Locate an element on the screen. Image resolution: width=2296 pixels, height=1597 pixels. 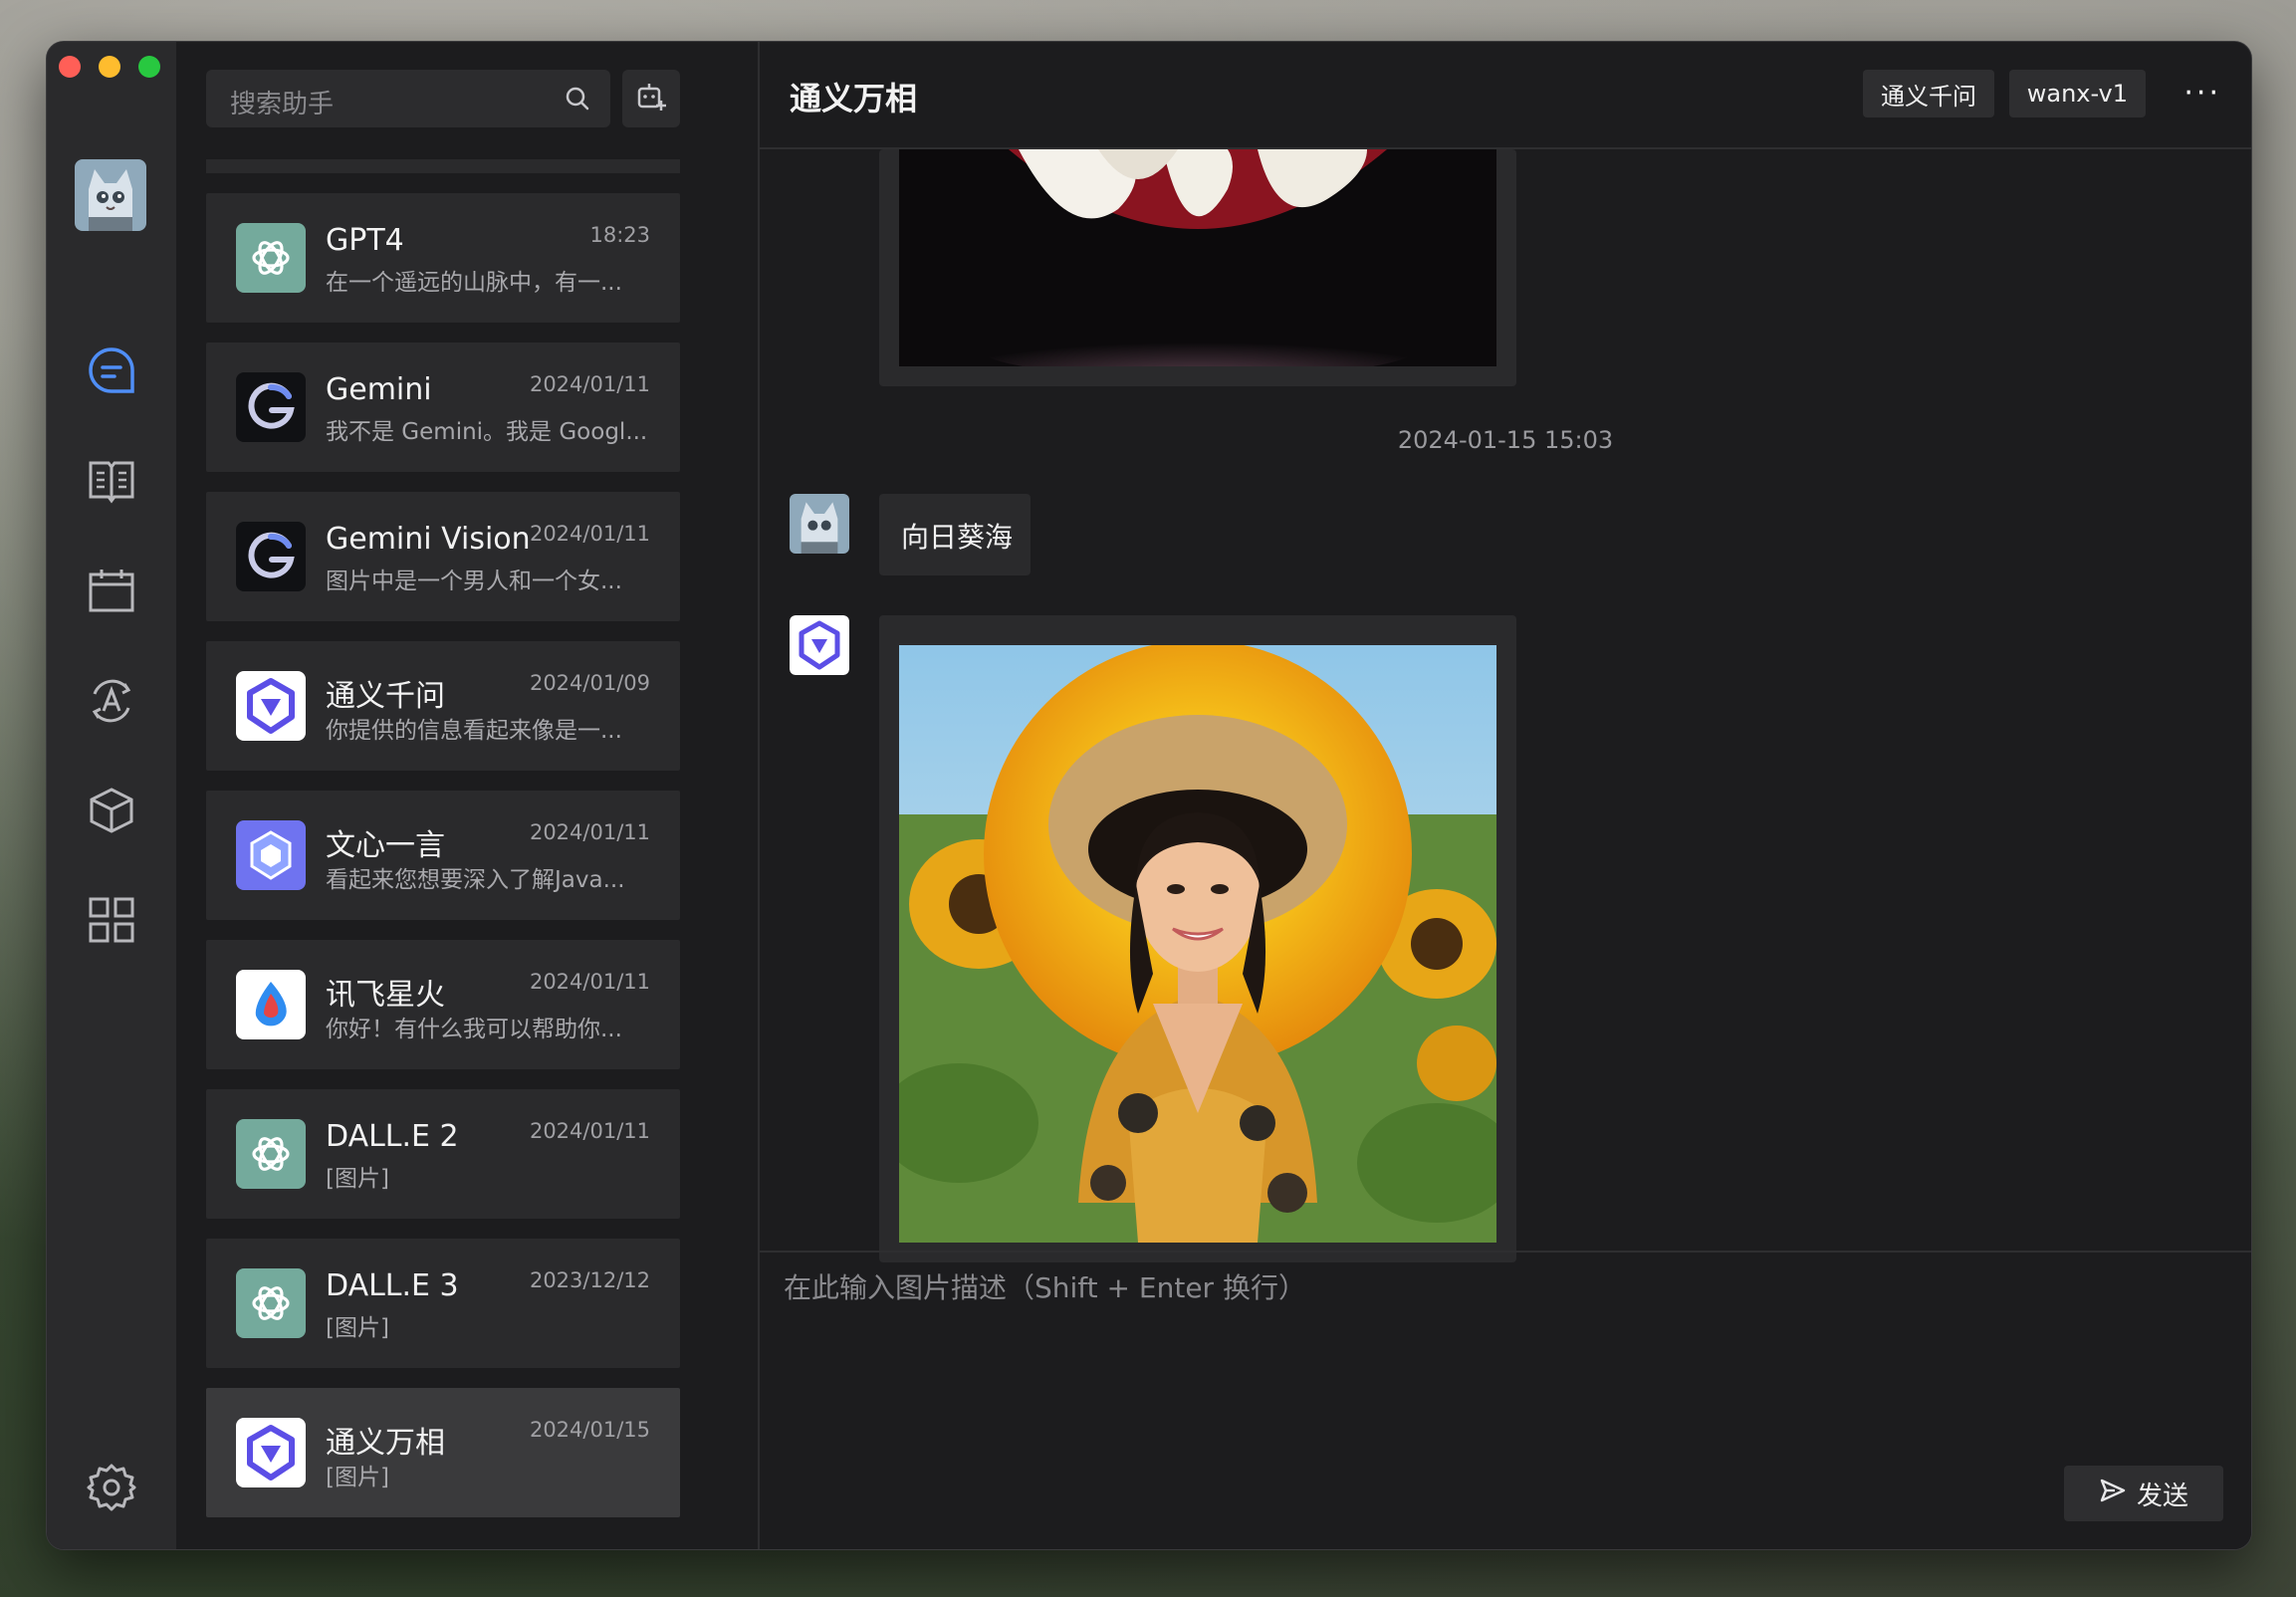
translate-icon is located at coordinates (111, 701).